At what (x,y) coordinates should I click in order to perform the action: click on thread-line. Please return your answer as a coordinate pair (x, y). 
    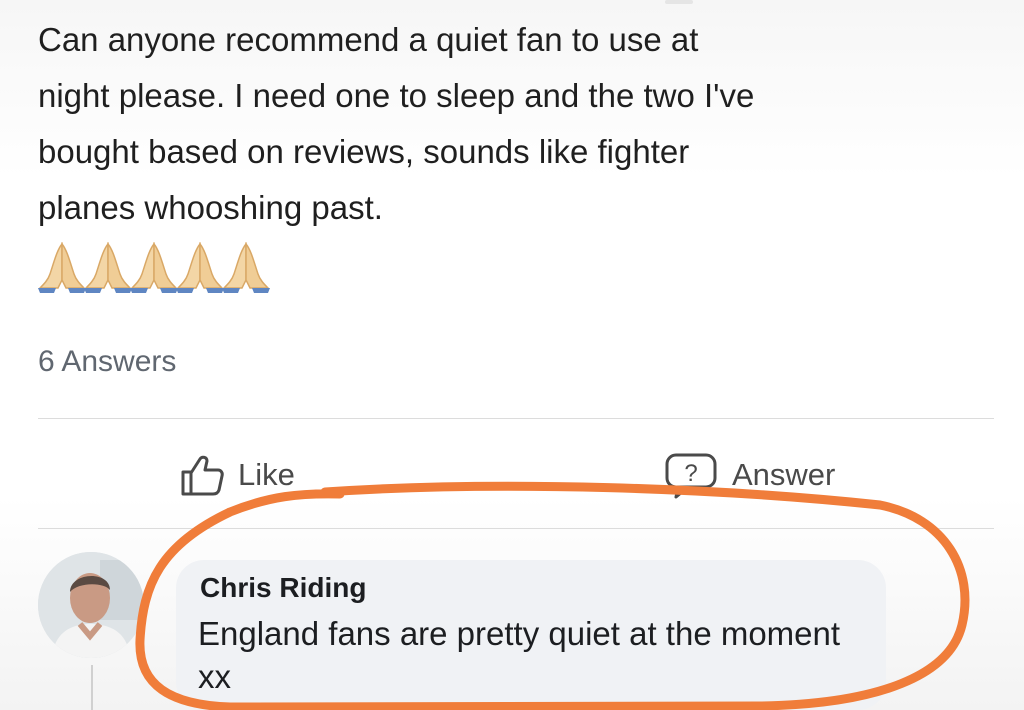
    Looking at the image, I should click on (92, 687).